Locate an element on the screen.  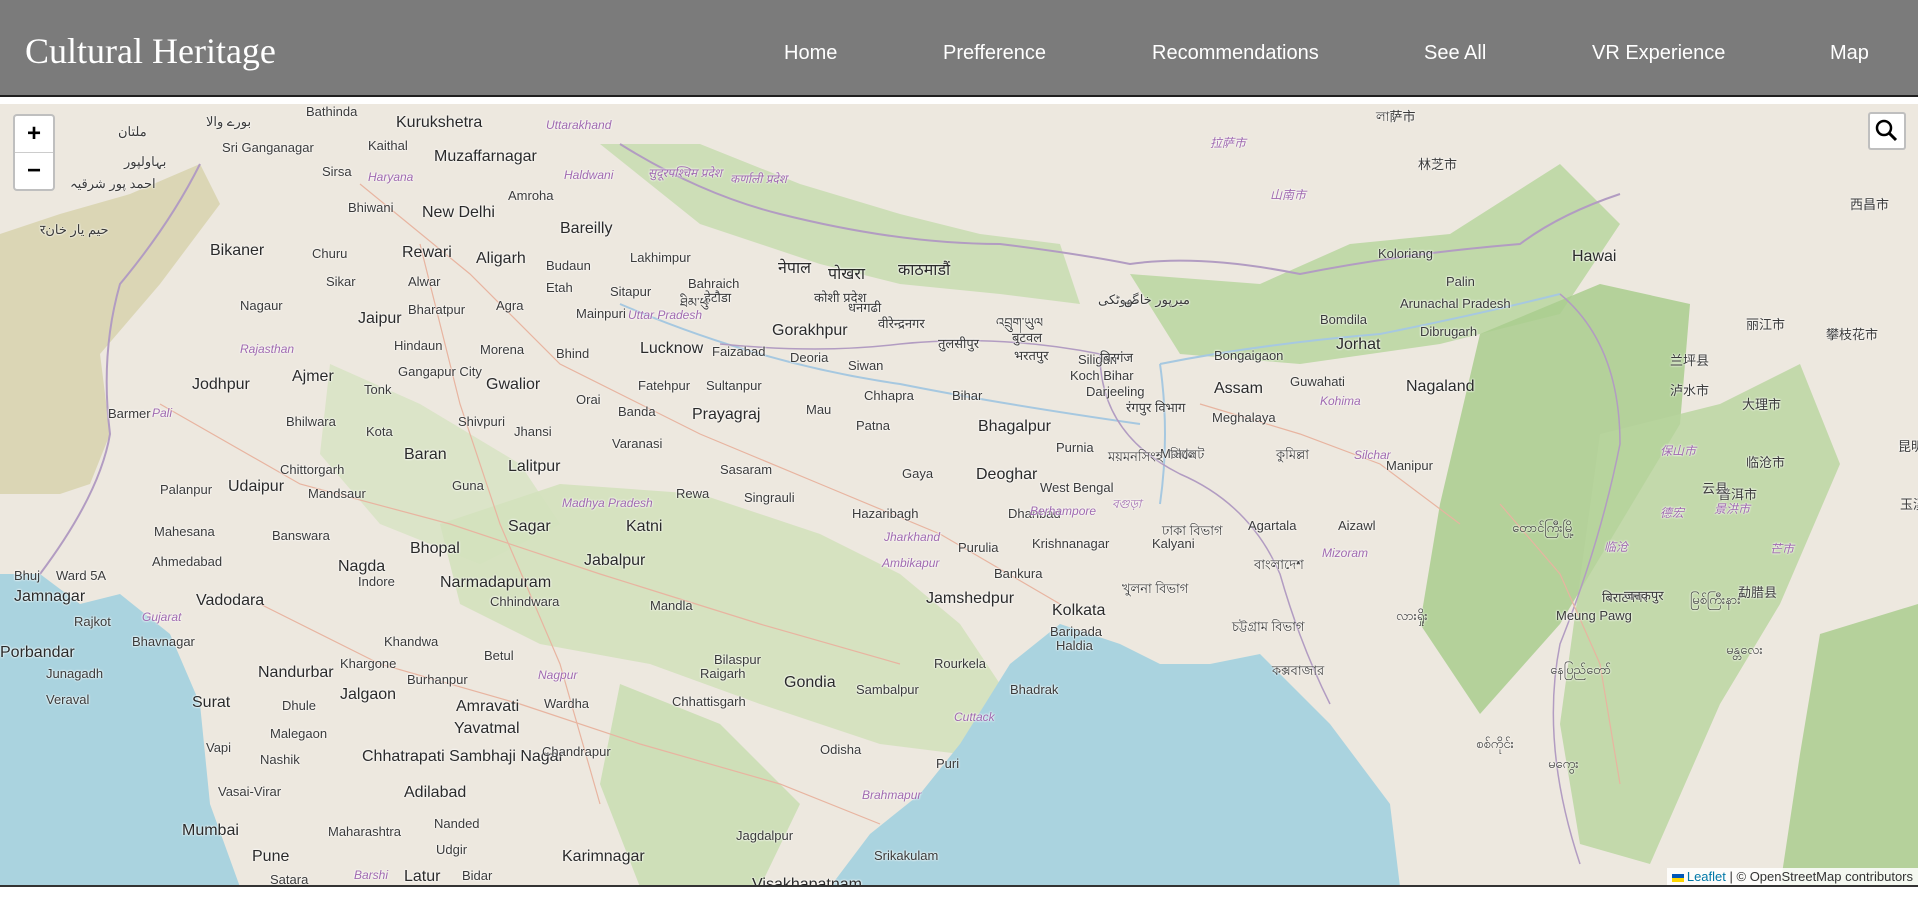
map-place-label: Mainpuri is located at coordinates (601, 313).